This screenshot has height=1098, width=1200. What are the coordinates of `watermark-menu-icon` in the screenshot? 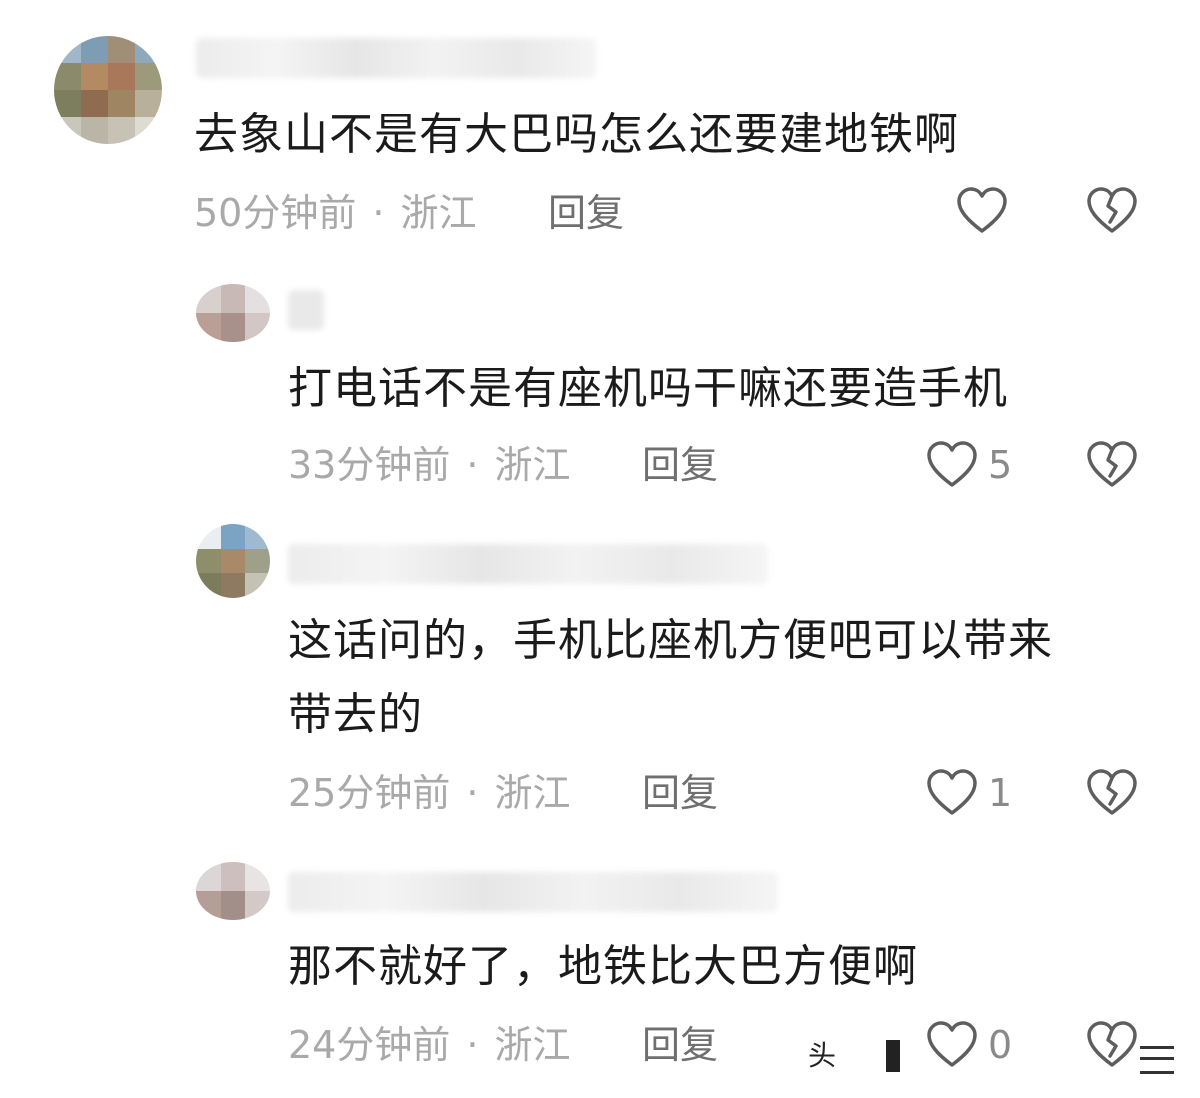 It's located at (1157, 1060).